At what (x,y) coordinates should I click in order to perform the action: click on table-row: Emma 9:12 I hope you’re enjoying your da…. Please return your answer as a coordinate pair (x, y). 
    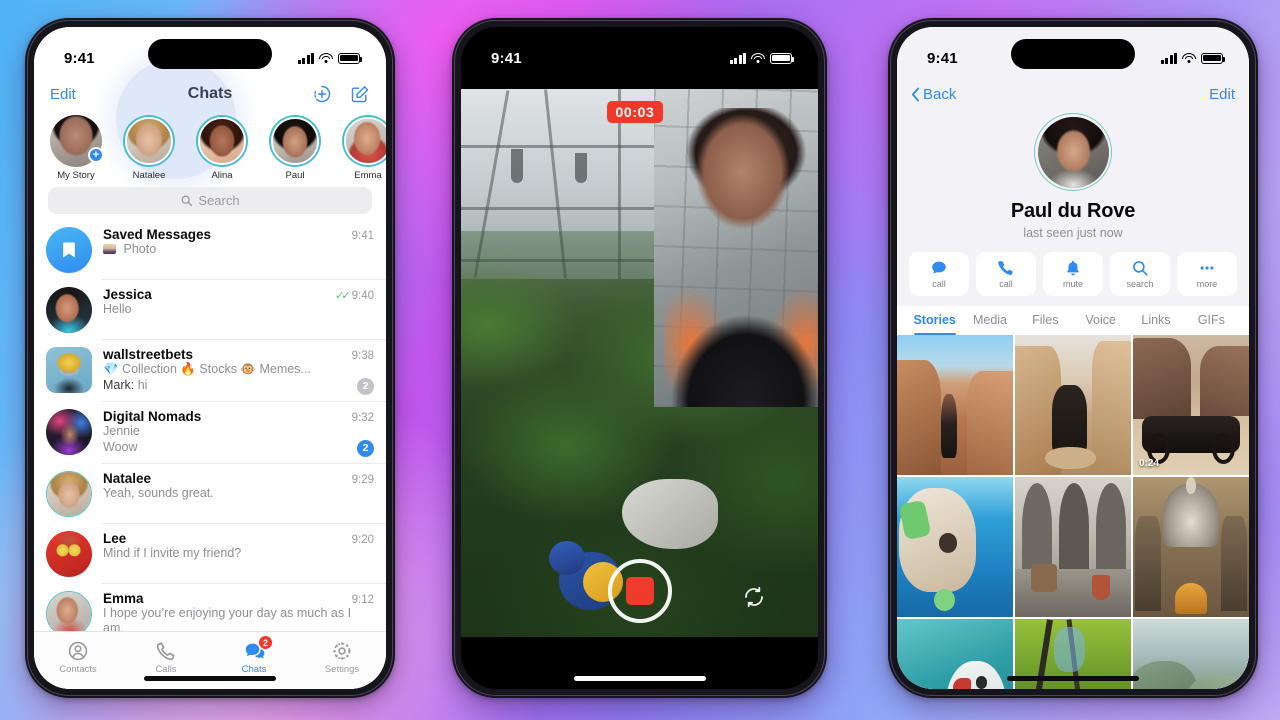
    Looking at the image, I should click on (210, 607).